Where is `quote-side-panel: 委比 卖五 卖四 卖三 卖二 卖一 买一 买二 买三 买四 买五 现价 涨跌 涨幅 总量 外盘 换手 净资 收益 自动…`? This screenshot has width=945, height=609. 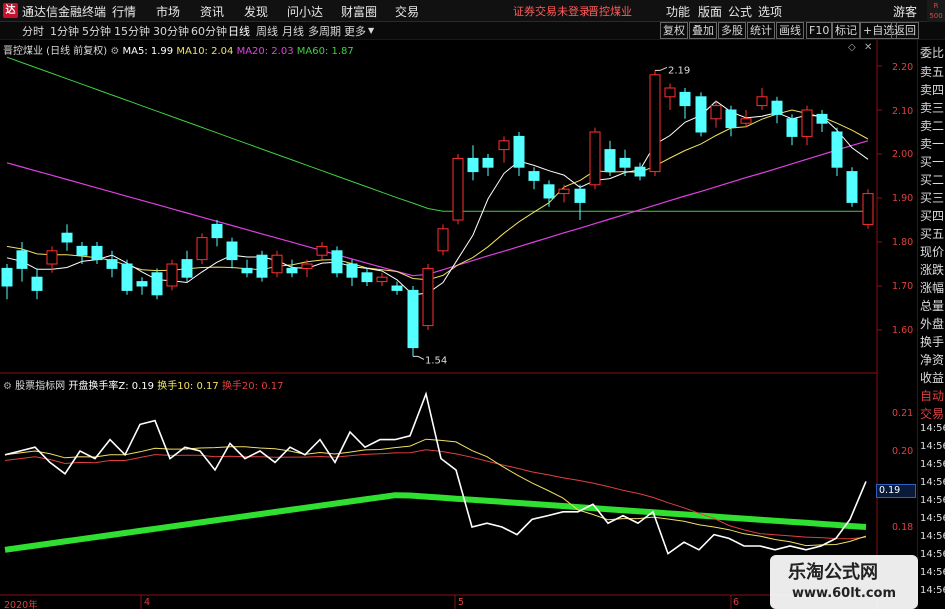 quote-side-panel: 委比 卖五 卖四 卖三 卖二 卖一 买一 买二 买三 买四 买五 现价 涨跌 涨幅 总量 外盘 换手 净资 收益 自动… is located at coordinates (931, 324).